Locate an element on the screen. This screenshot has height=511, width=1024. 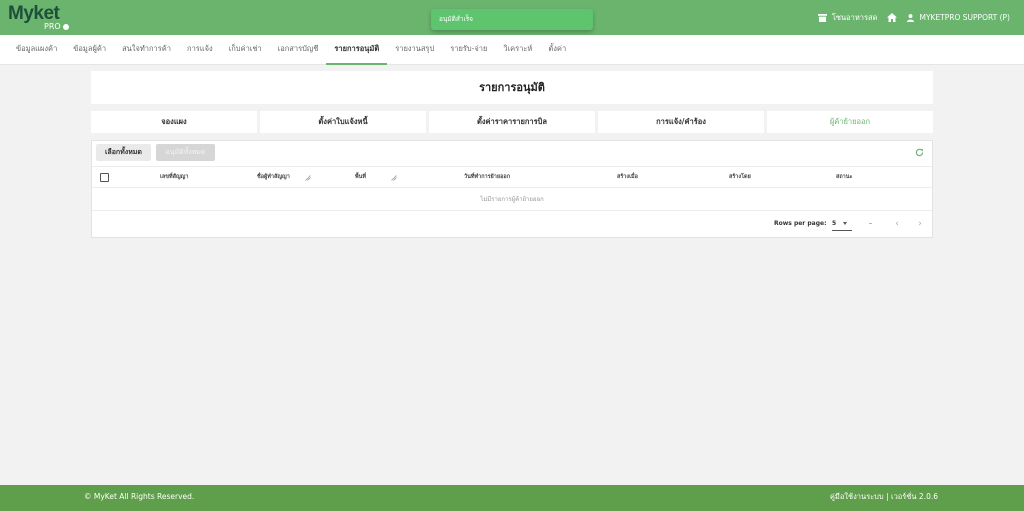
col-area: พื้นที่ is located at coordinates (360, 177).